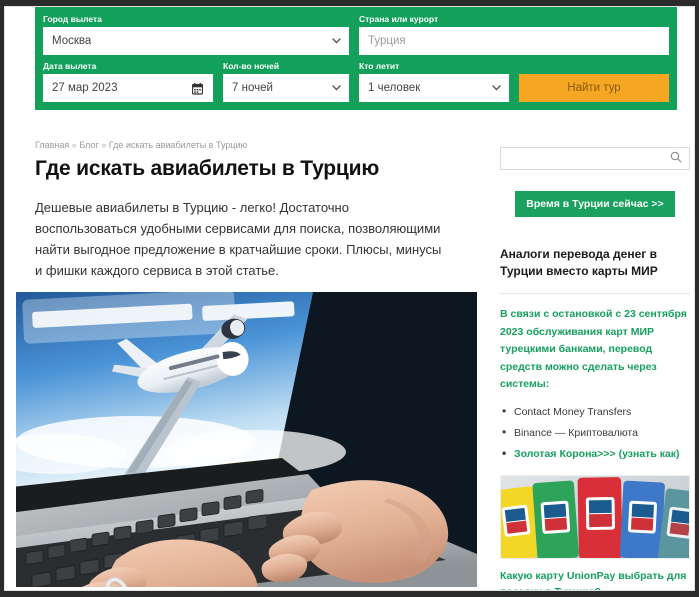 The width and height of the screenshot is (699, 597). Describe the element at coordinates (514, 41) in the screenshot. I see `country-resort-input: Турция` at that location.